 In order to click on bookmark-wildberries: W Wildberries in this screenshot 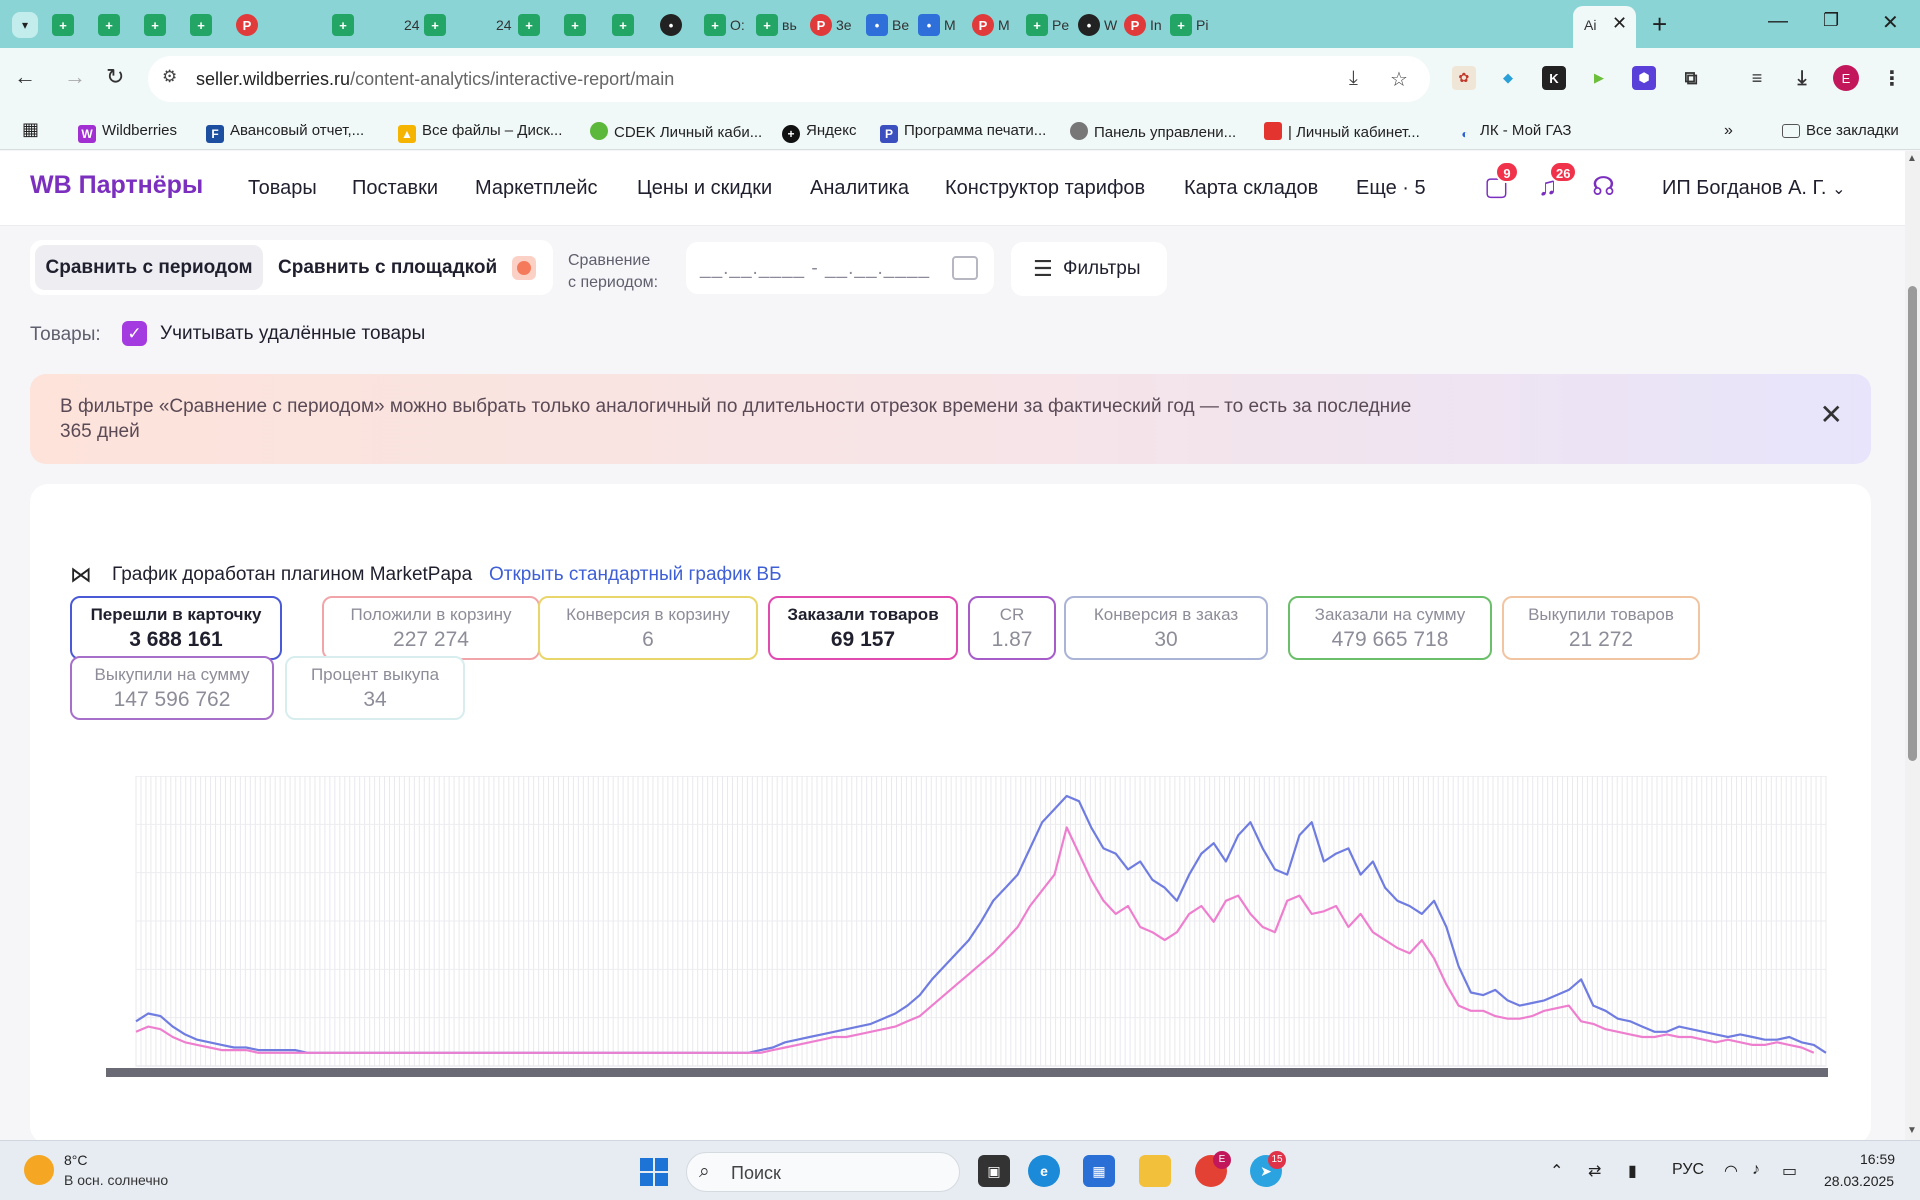, I will do `click(127, 132)`.